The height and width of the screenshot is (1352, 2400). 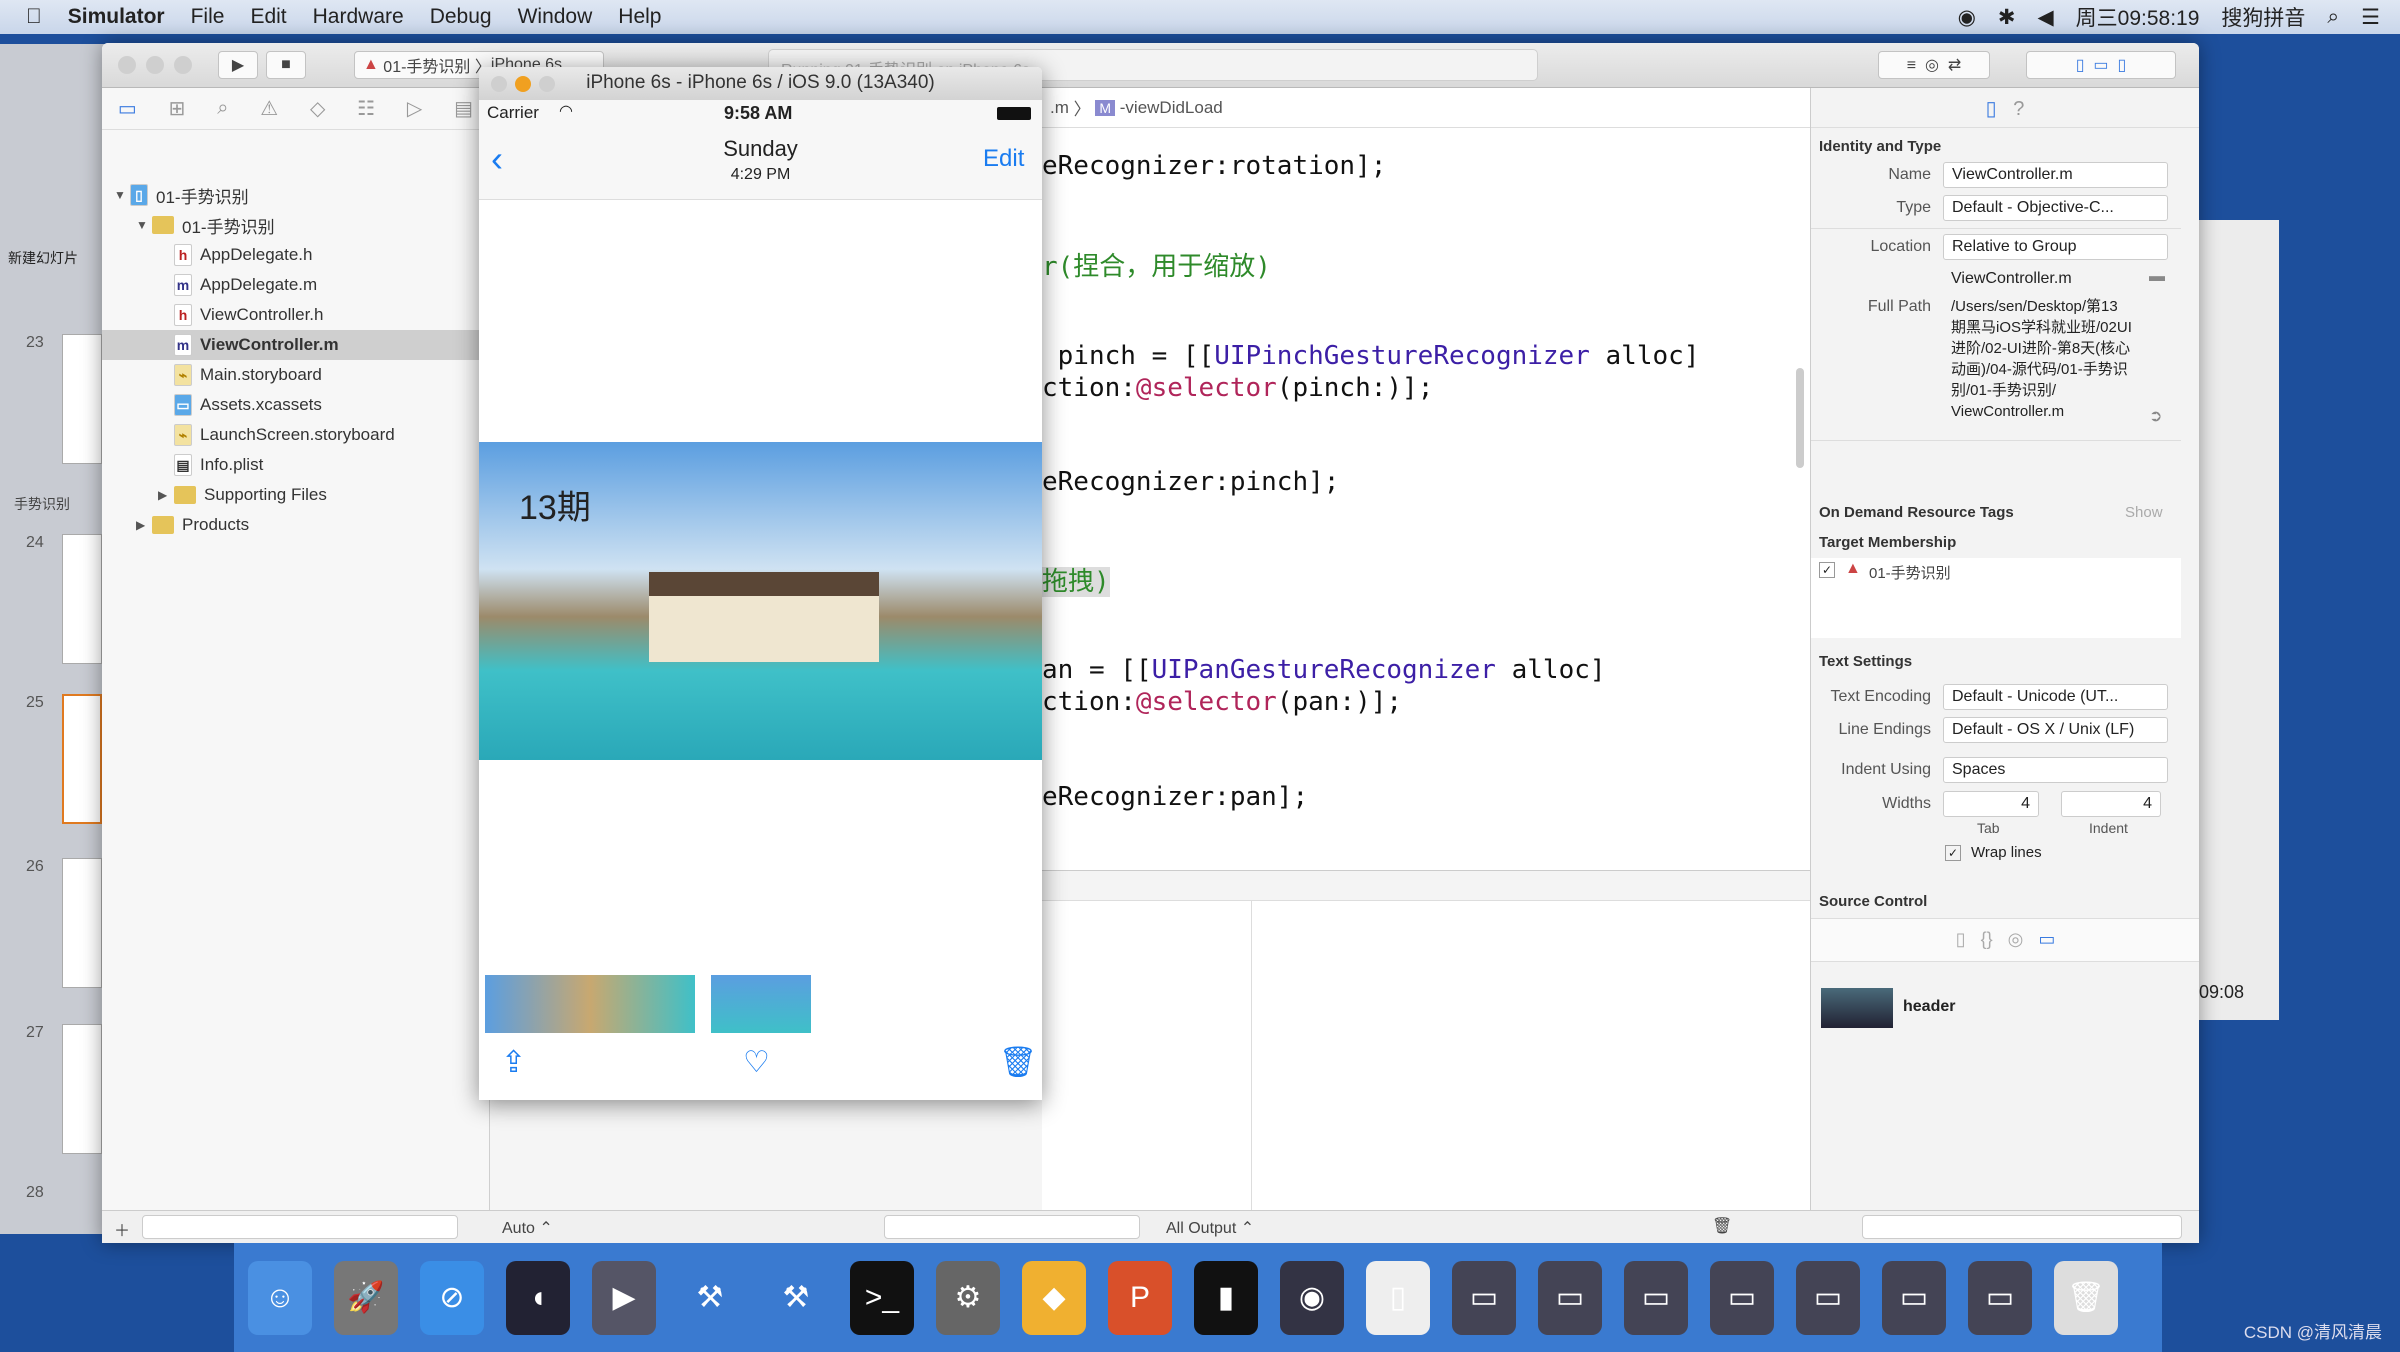 What do you see at coordinates (414, 108) in the screenshot?
I see `breakpoint-icon: ▷` at bounding box center [414, 108].